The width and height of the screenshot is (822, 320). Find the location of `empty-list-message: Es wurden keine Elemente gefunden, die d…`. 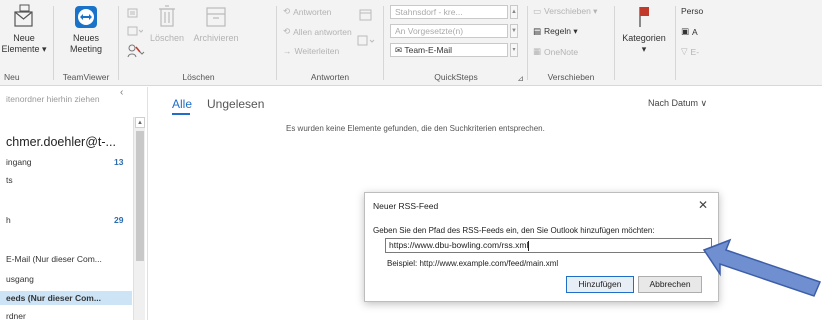

empty-list-message: Es wurden keine Elemente gefunden, die d… is located at coordinates (415, 128).